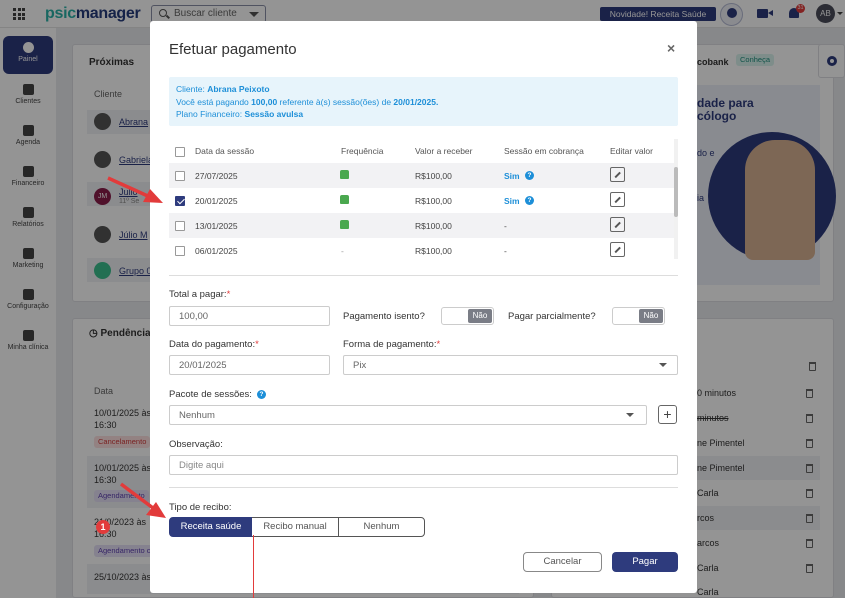  I want to click on red-arrow-to-receita-saude, so click(142, 500).